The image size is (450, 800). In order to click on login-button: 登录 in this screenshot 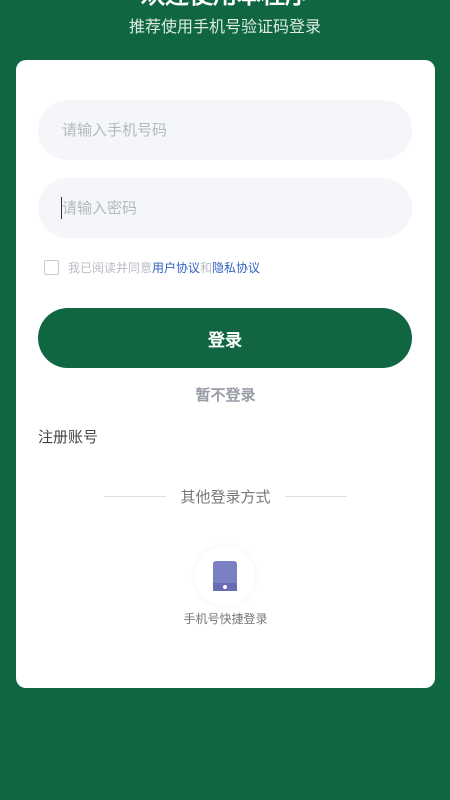, I will do `click(225, 338)`.